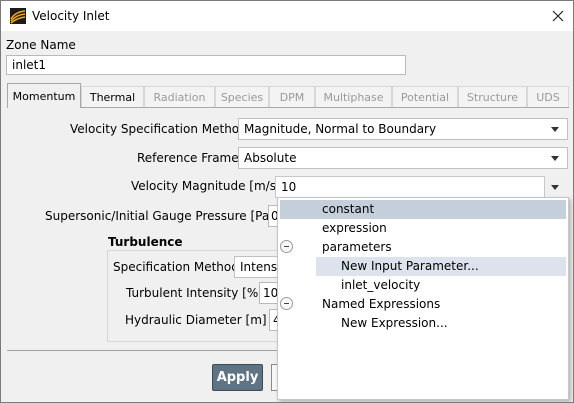 This screenshot has width=574, height=403. What do you see at coordinates (353, 96) in the screenshot?
I see `tab-multiphase: Multiphase` at bounding box center [353, 96].